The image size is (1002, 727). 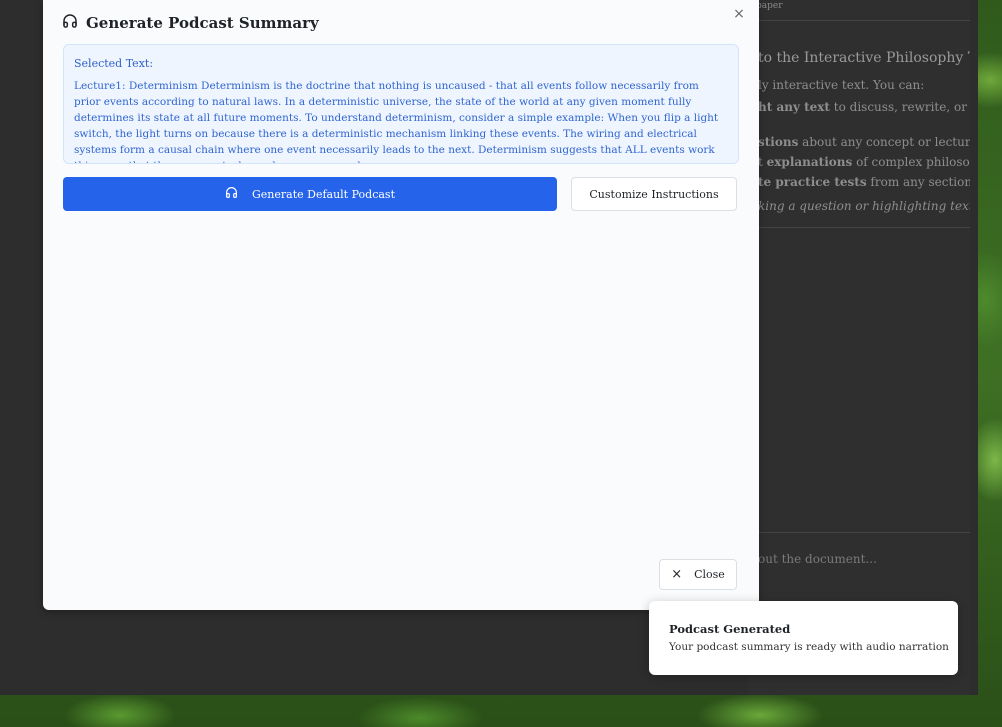 I want to click on customize-instructions-label: Customize Instructions, so click(x=654, y=194).